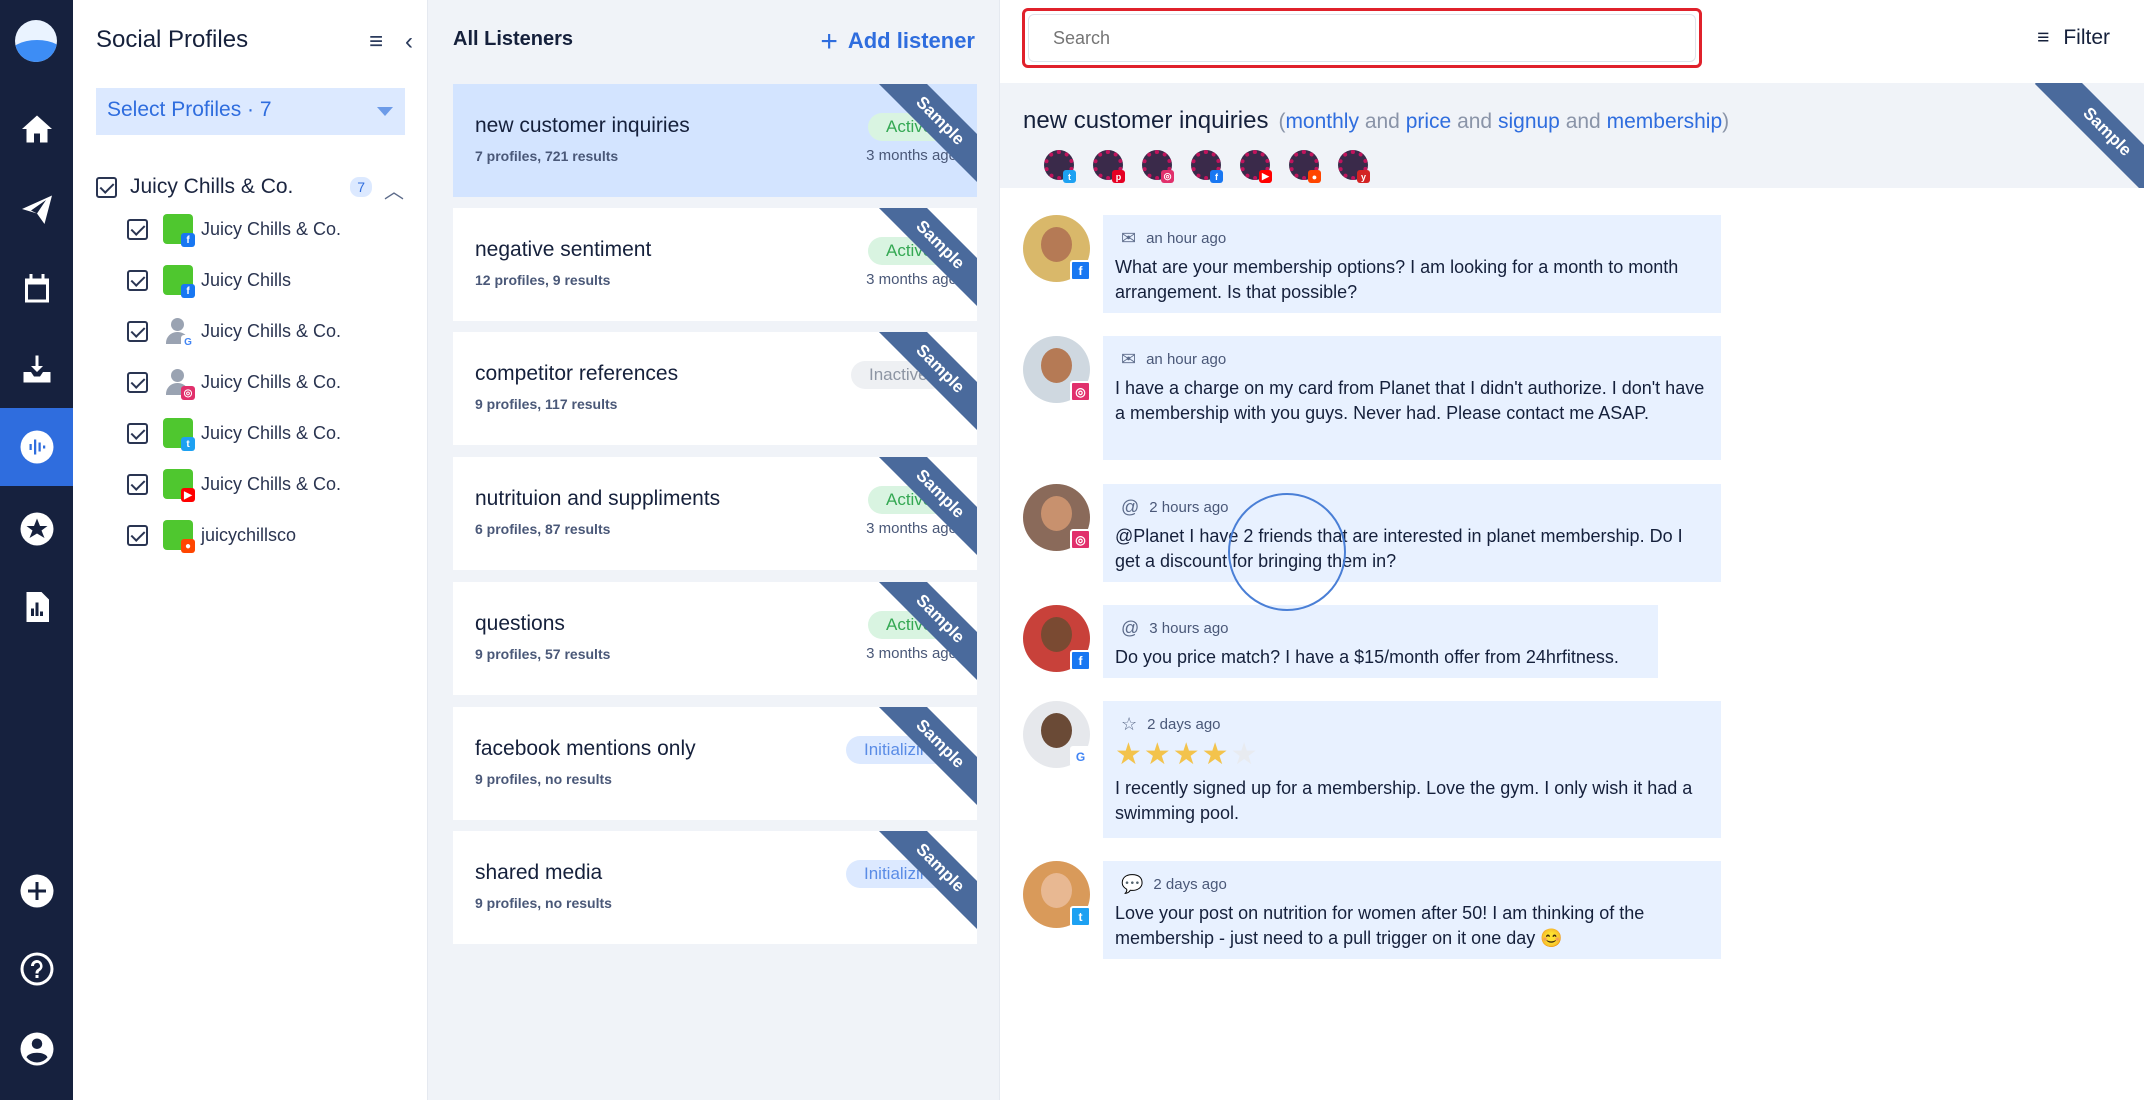 The height and width of the screenshot is (1100, 2144). Describe the element at coordinates (1060, 166) in the screenshot. I see `profile-avatar: t` at that location.